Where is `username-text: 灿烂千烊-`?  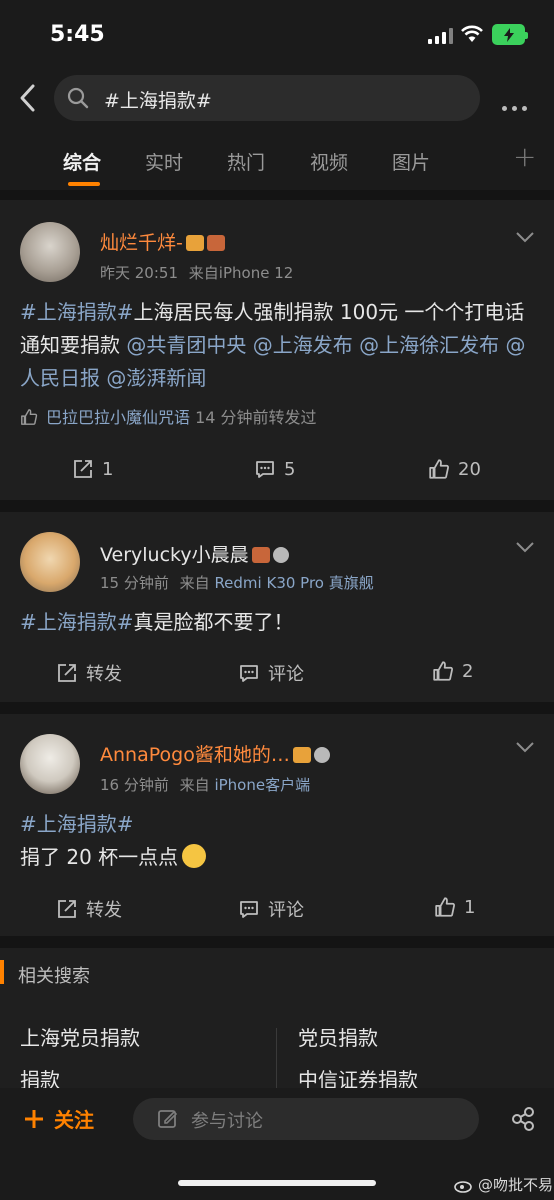 username-text: 灿烂千烊- is located at coordinates (141, 243).